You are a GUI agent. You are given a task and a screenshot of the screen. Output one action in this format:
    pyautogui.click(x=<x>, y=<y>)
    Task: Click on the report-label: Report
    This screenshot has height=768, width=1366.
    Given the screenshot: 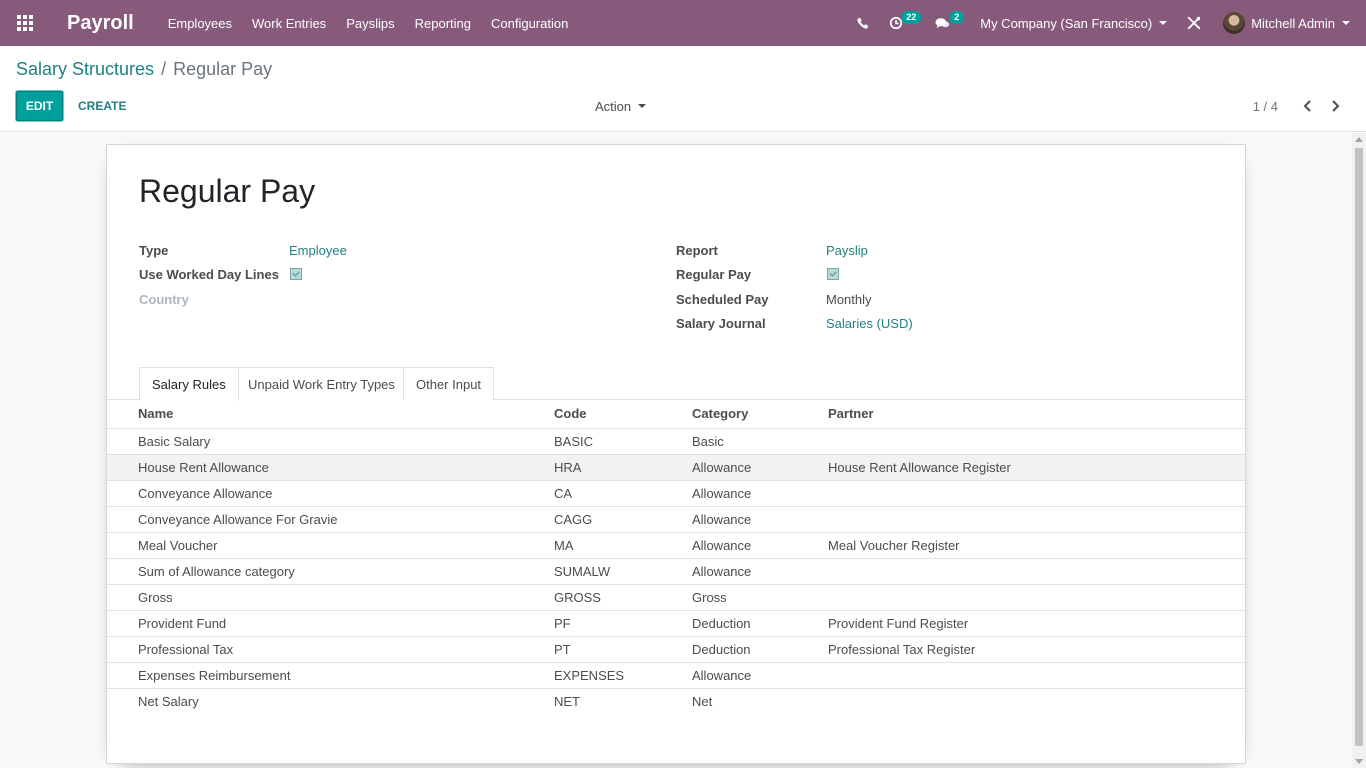 What is the action you would take?
    pyautogui.click(x=697, y=250)
    